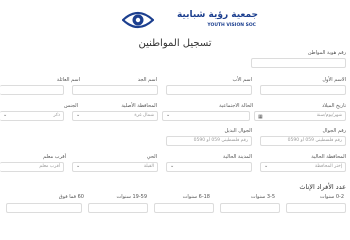  What do you see at coordinates (184, 208) in the screenshot?
I see `age-6-18-input` at bounding box center [184, 208].